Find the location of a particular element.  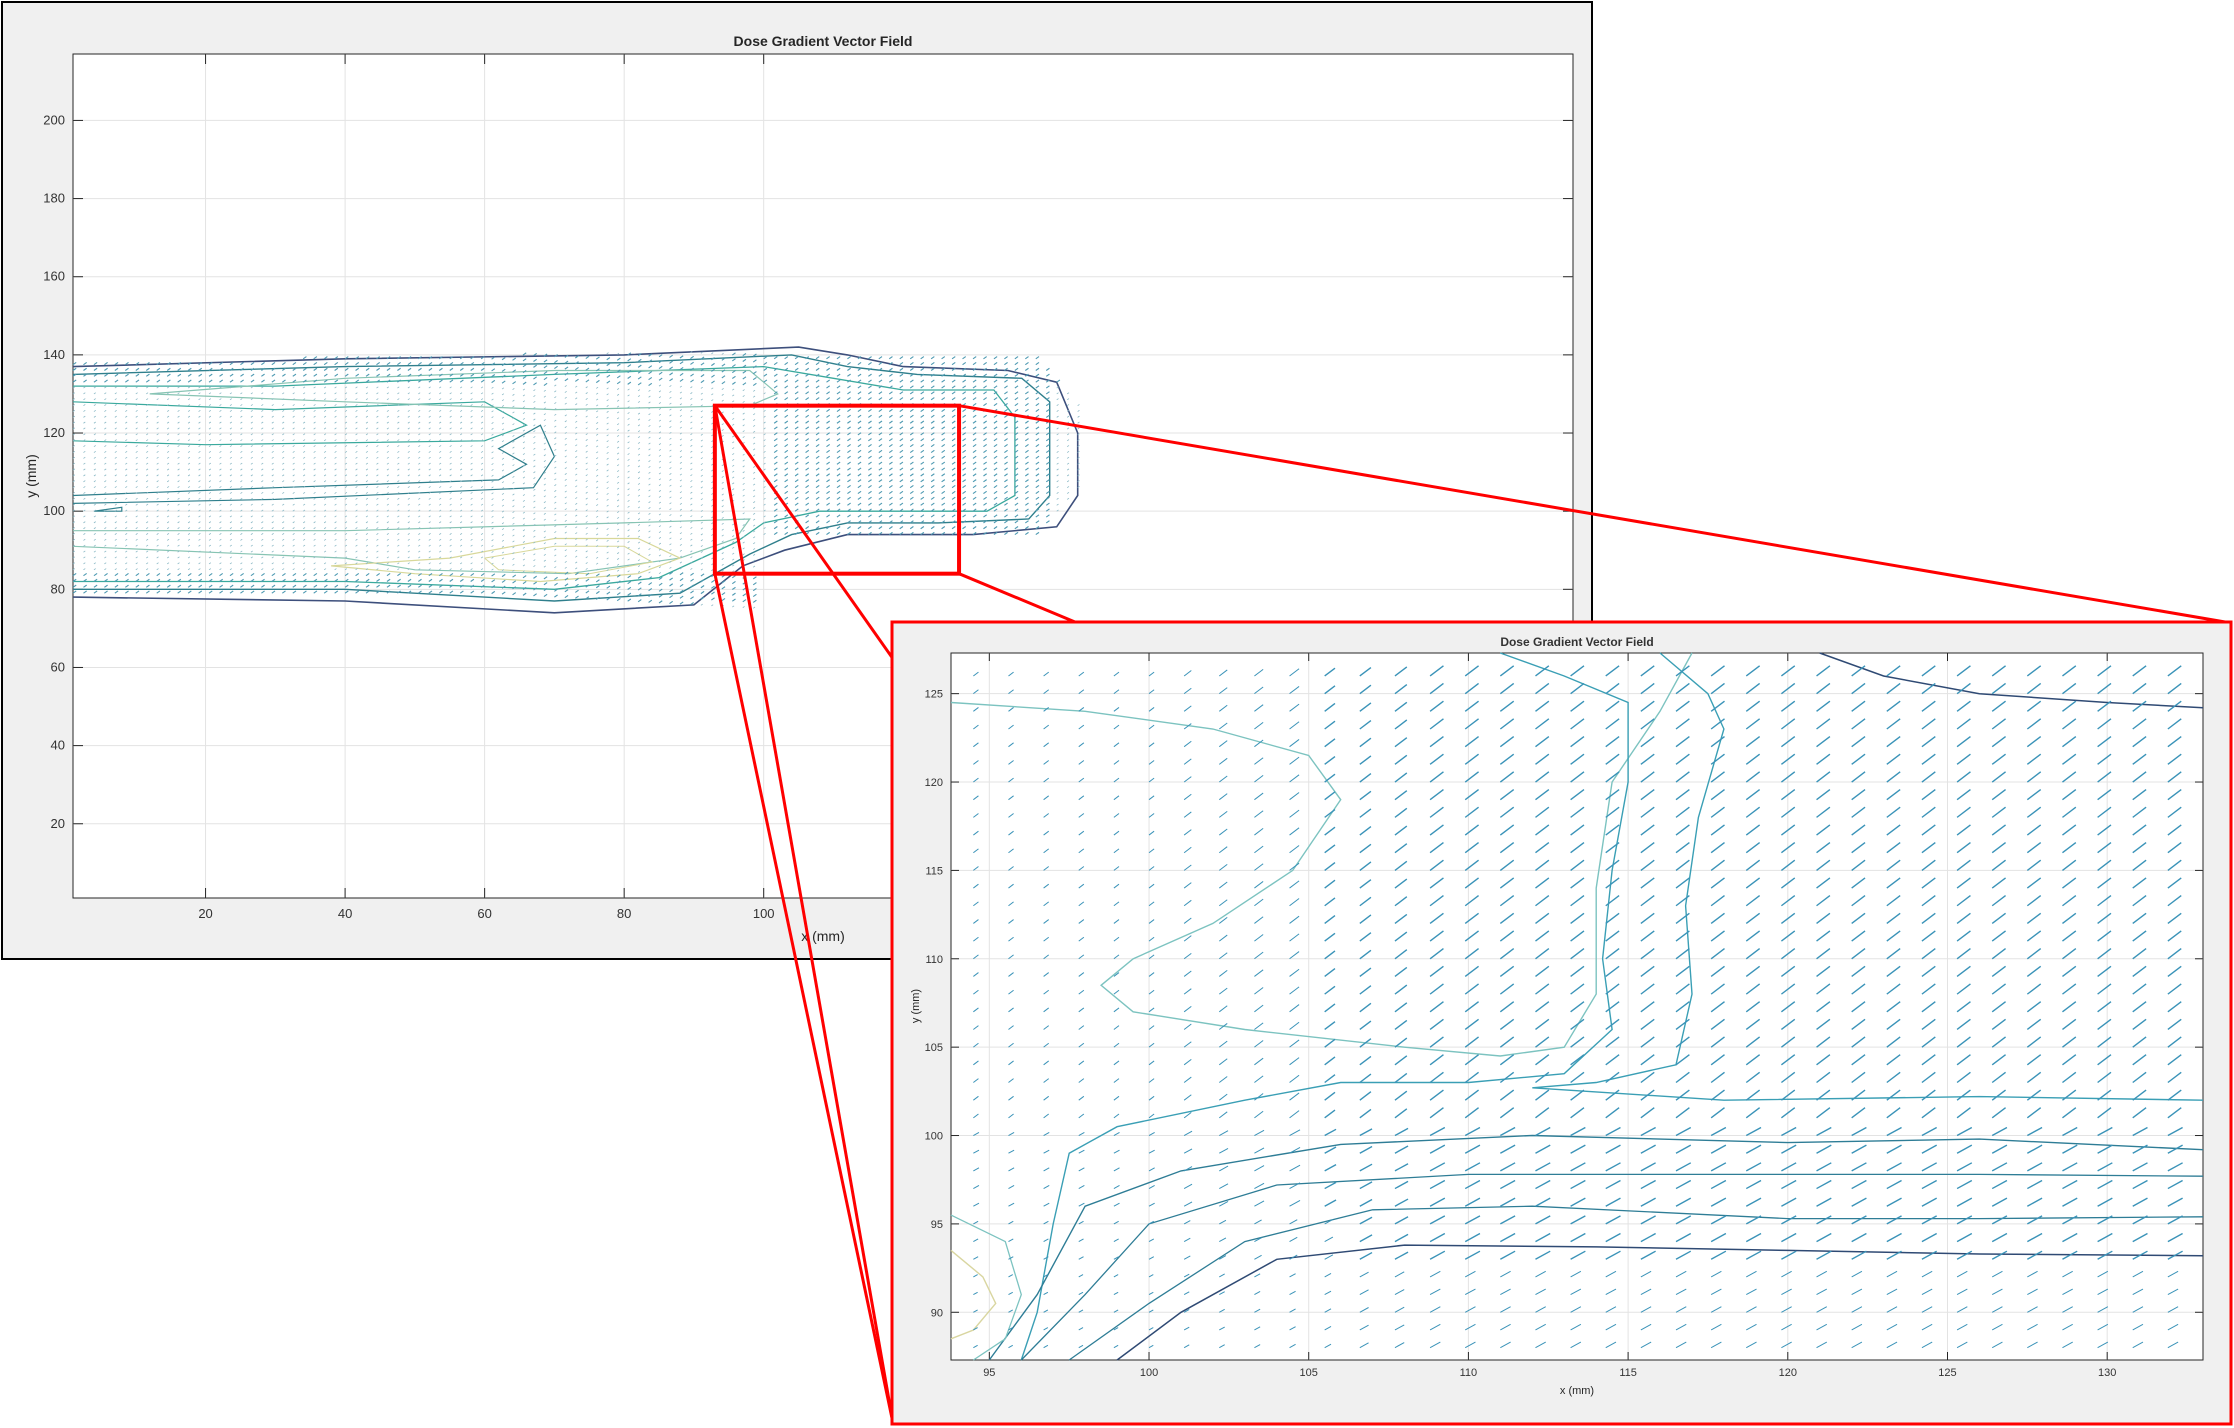

x-tick-label: 20 is located at coordinates (205, 913).